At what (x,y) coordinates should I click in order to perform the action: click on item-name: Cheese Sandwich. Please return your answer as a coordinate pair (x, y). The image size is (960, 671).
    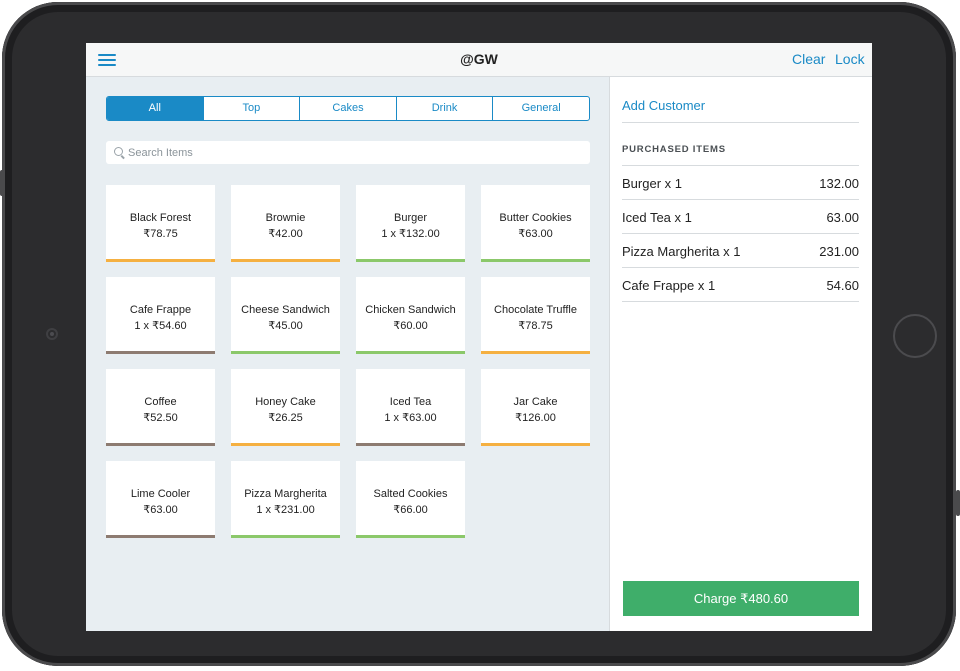
    Looking at the image, I should click on (285, 310).